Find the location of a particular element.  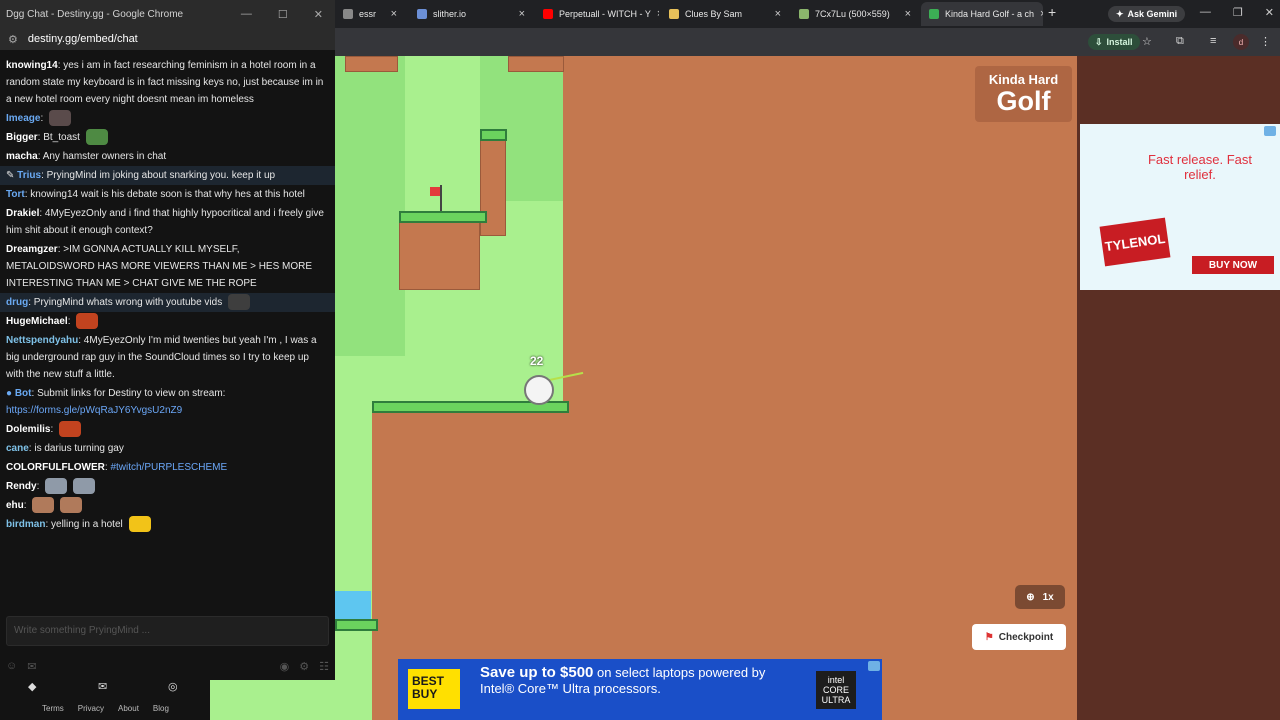

forms-link: https://forms.gle/pWqRaJY6YvgsU2nZ9 is located at coordinates (94, 410).